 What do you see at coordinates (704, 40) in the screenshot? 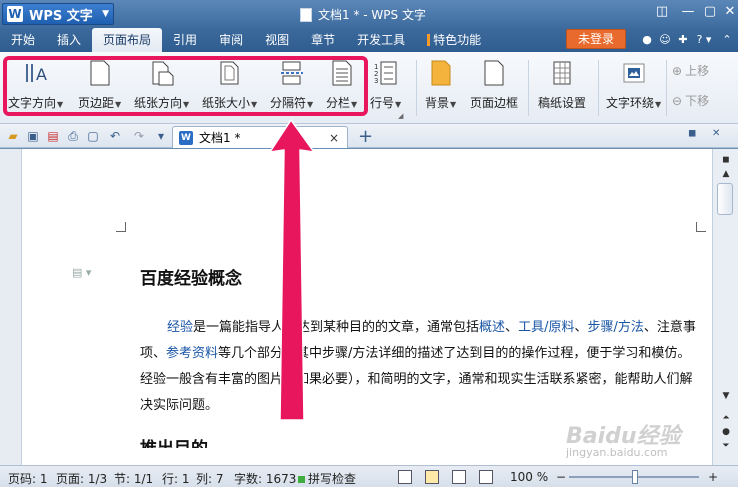
I see `help-icon: ? ▾` at bounding box center [704, 40].